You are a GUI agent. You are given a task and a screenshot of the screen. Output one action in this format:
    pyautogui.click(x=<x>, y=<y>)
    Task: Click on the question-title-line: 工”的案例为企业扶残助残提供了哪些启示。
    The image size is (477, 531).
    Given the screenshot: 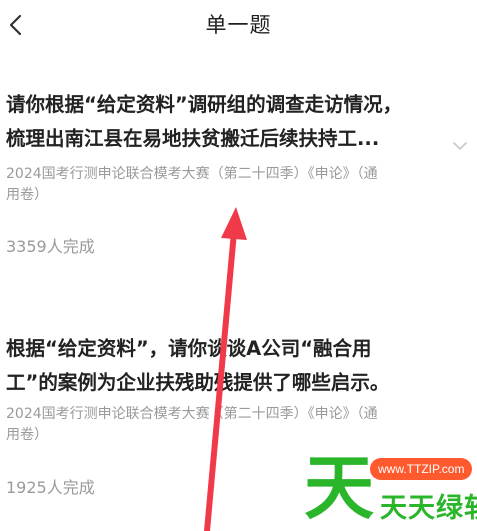 What is the action you would take?
    pyautogui.click(x=198, y=382)
    